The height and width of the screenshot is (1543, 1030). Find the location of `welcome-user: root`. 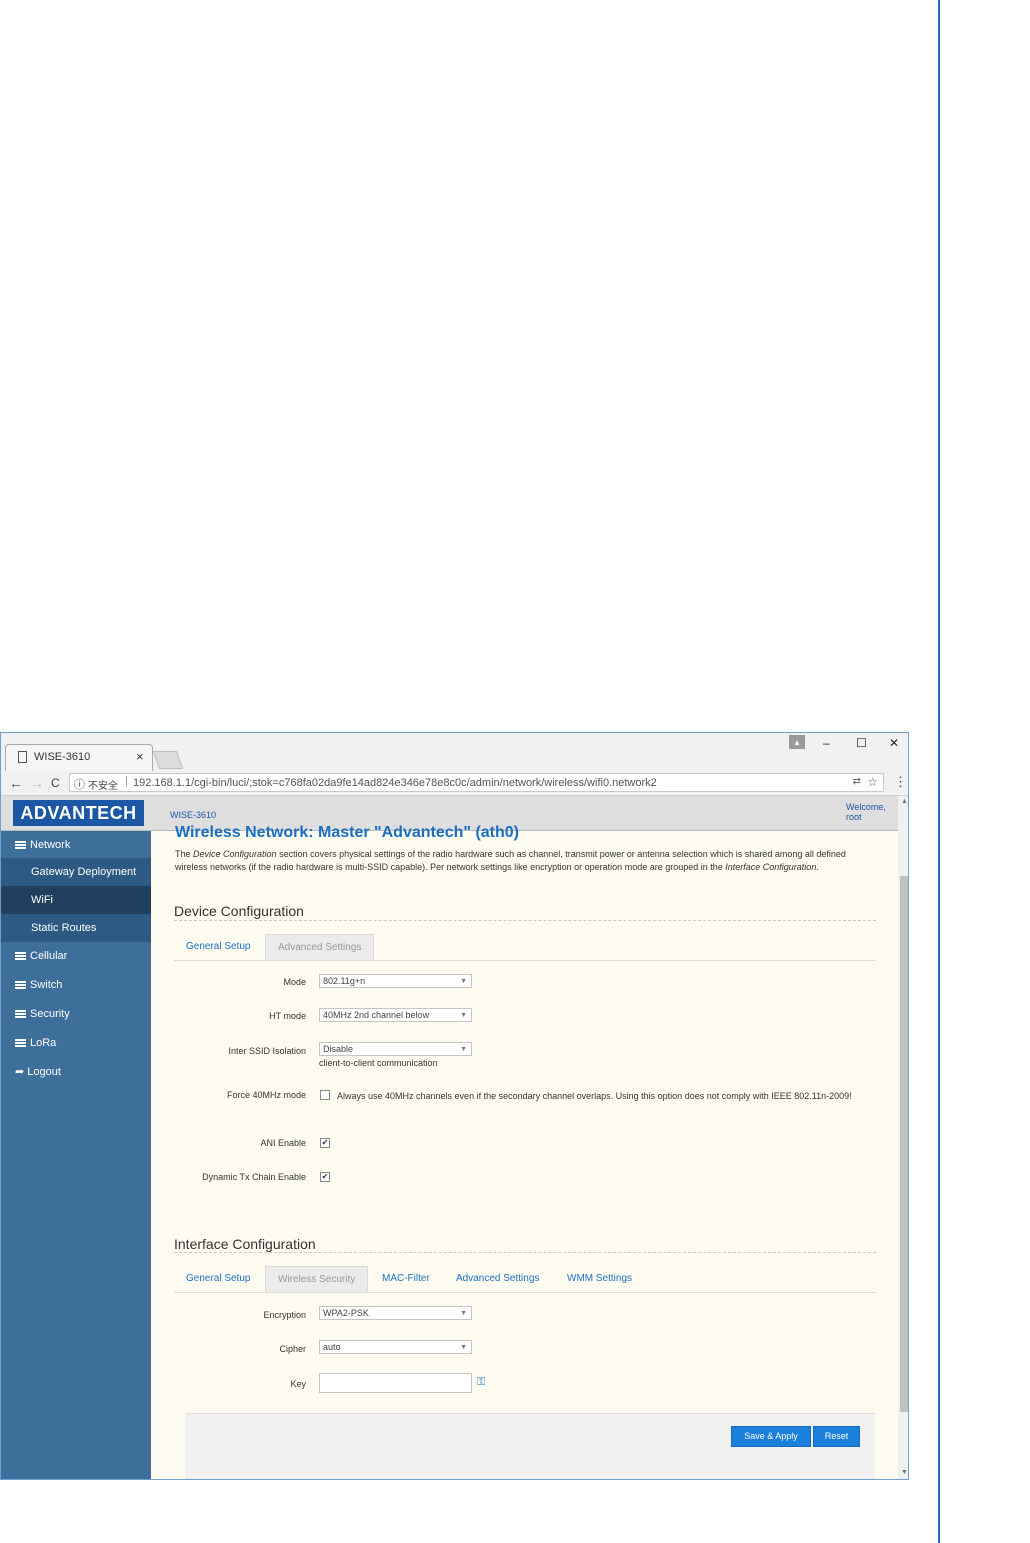

welcome-user: root is located at coordinates (854, 817).